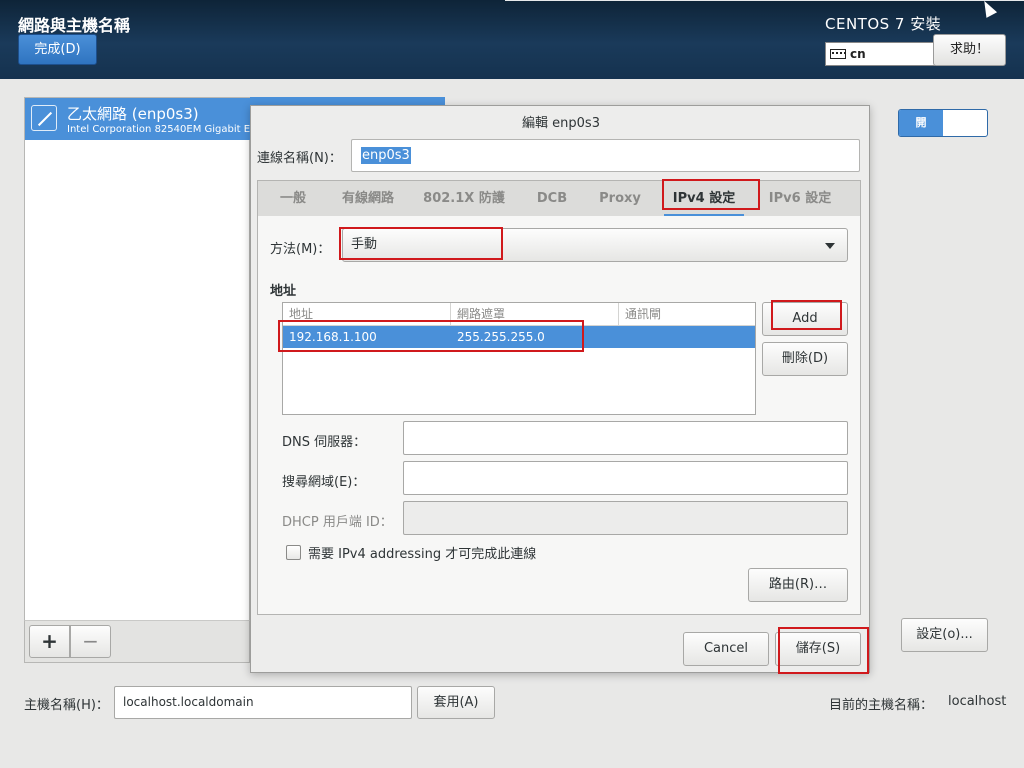  Describe the element at coordinates (512, 39) in the screenshot. I see `top-header-bar: 網路與主機名稱 完成(D) CENTOS 7 安裝 cn 求助！` at that location.